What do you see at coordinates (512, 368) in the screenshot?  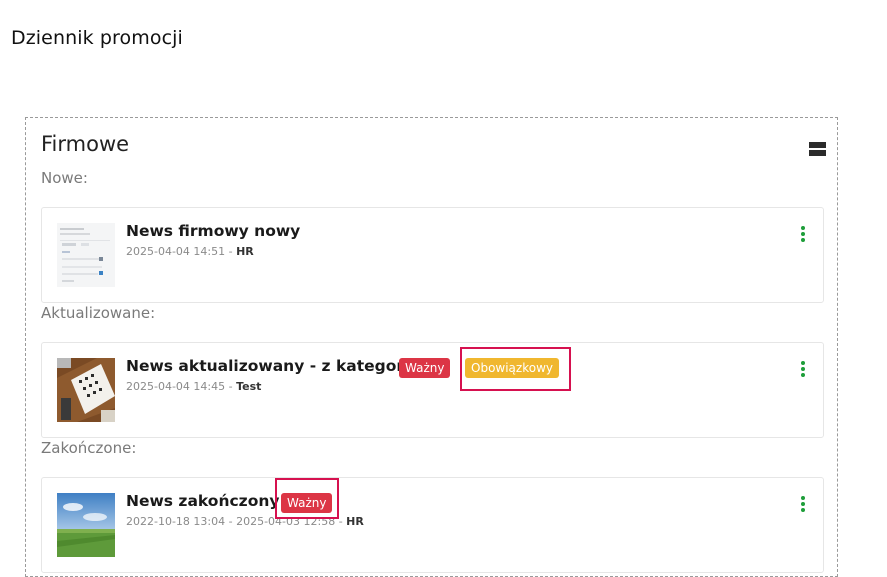 I see `badge-mandatory: Obowiązkowy` at bounding box center [512, 368].